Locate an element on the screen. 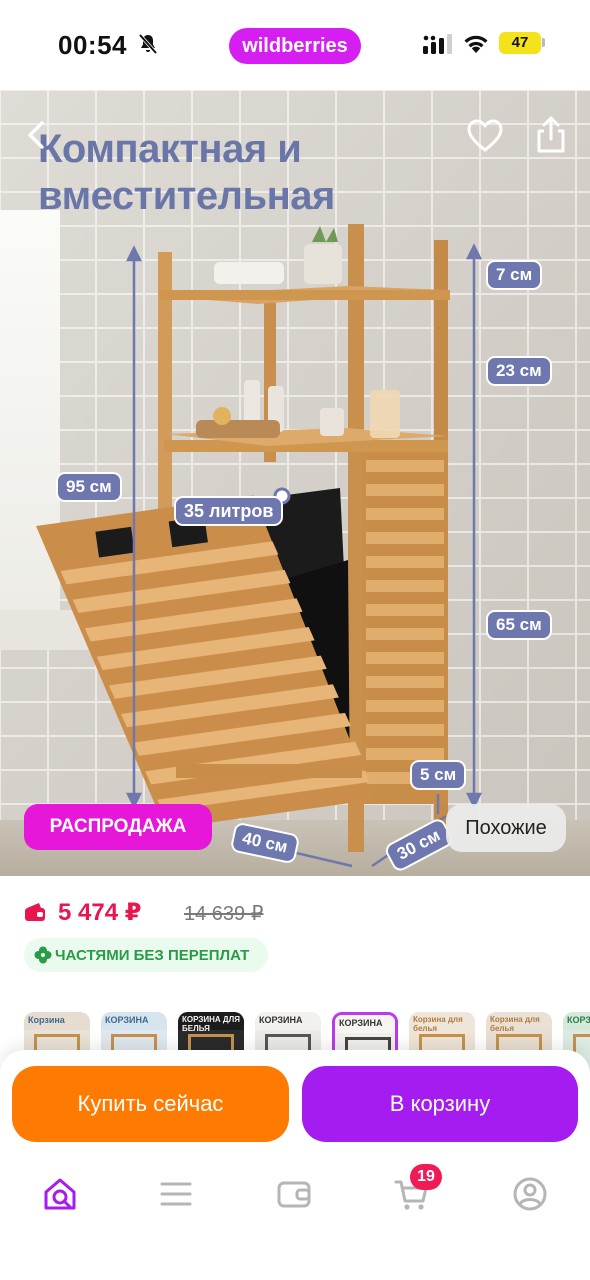 The image size is (590, 1280). current-price: 5 474 ₽ is located at coordinates (100, 912).